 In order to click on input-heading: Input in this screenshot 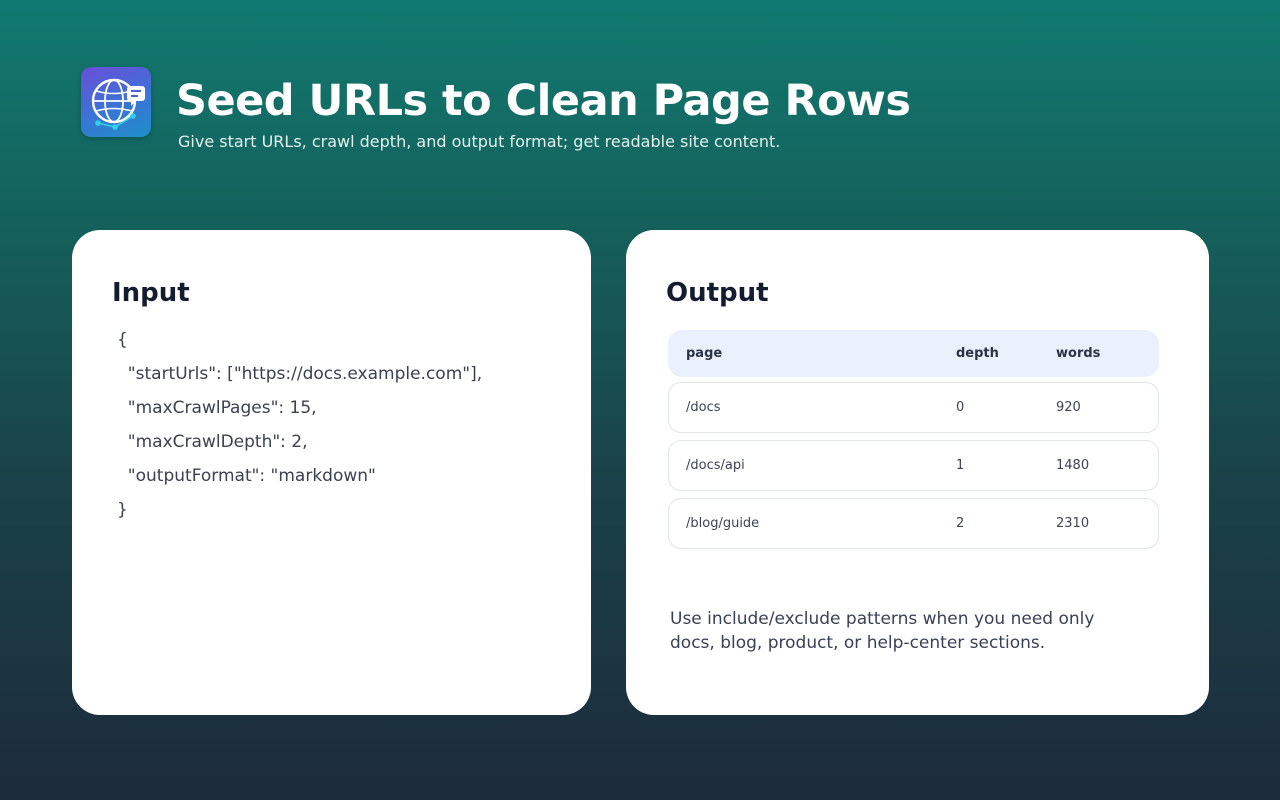, I will do `click(151, 293)`.